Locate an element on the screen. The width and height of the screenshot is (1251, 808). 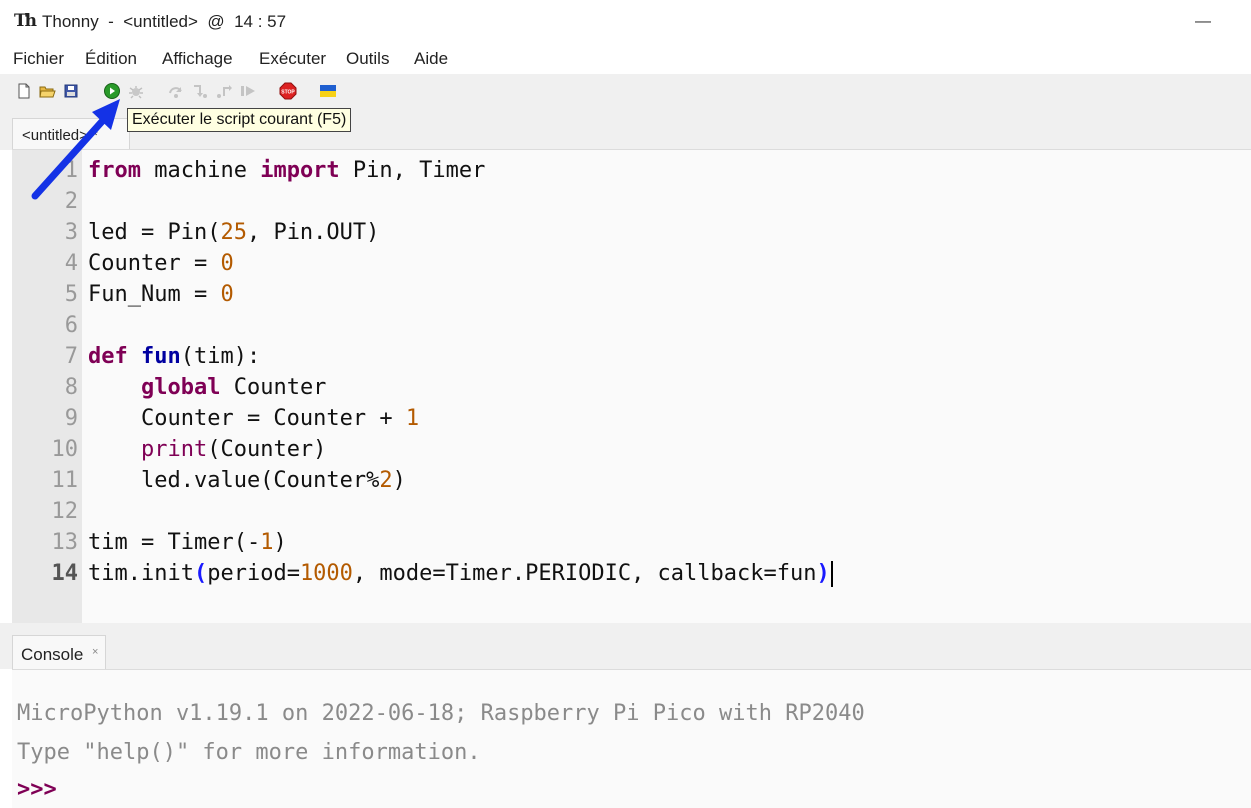
editor-tab-untitled: <untitled> * is located at coordinates (71, 134).